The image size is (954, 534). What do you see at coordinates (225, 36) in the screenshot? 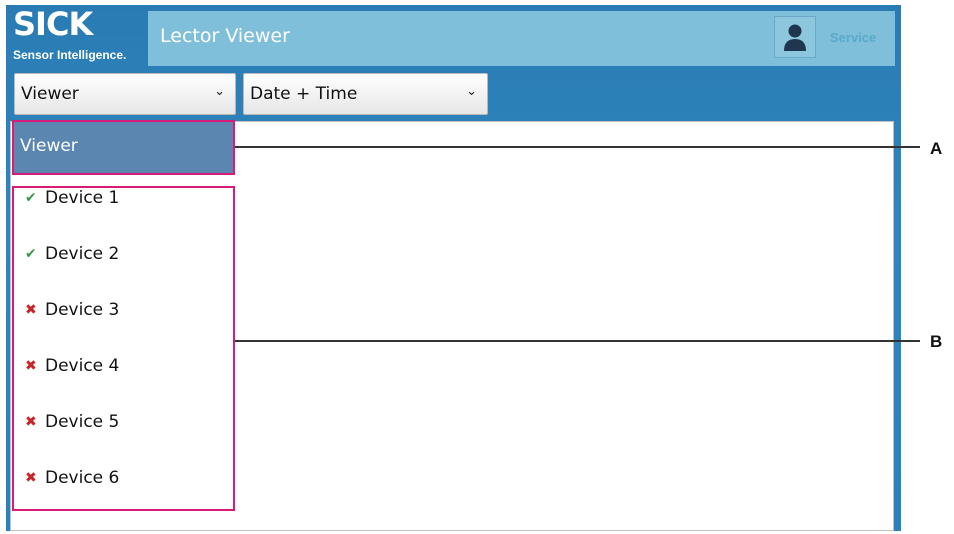
I see `app-title: Lector Viewer` at bounding box center [225, 36].